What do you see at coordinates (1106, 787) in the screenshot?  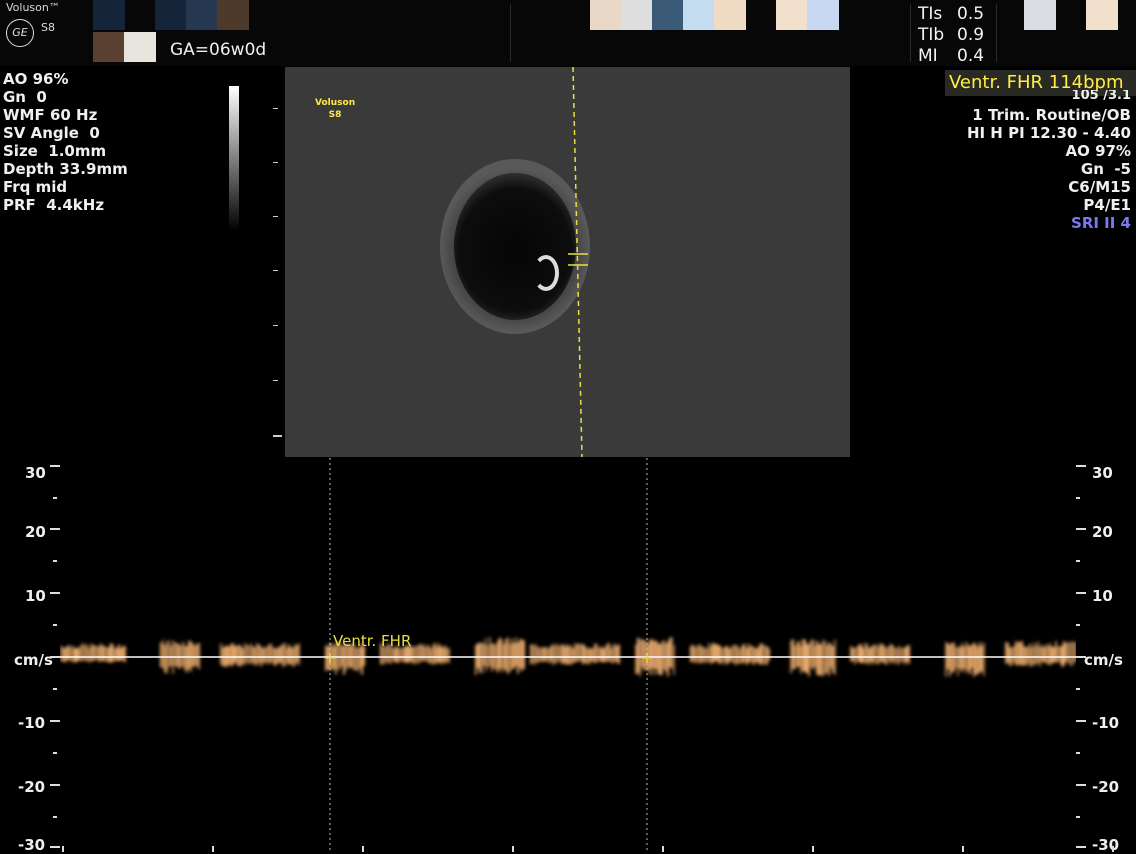 I see `y-label-right: -20` at bounding box center [1106, 787].